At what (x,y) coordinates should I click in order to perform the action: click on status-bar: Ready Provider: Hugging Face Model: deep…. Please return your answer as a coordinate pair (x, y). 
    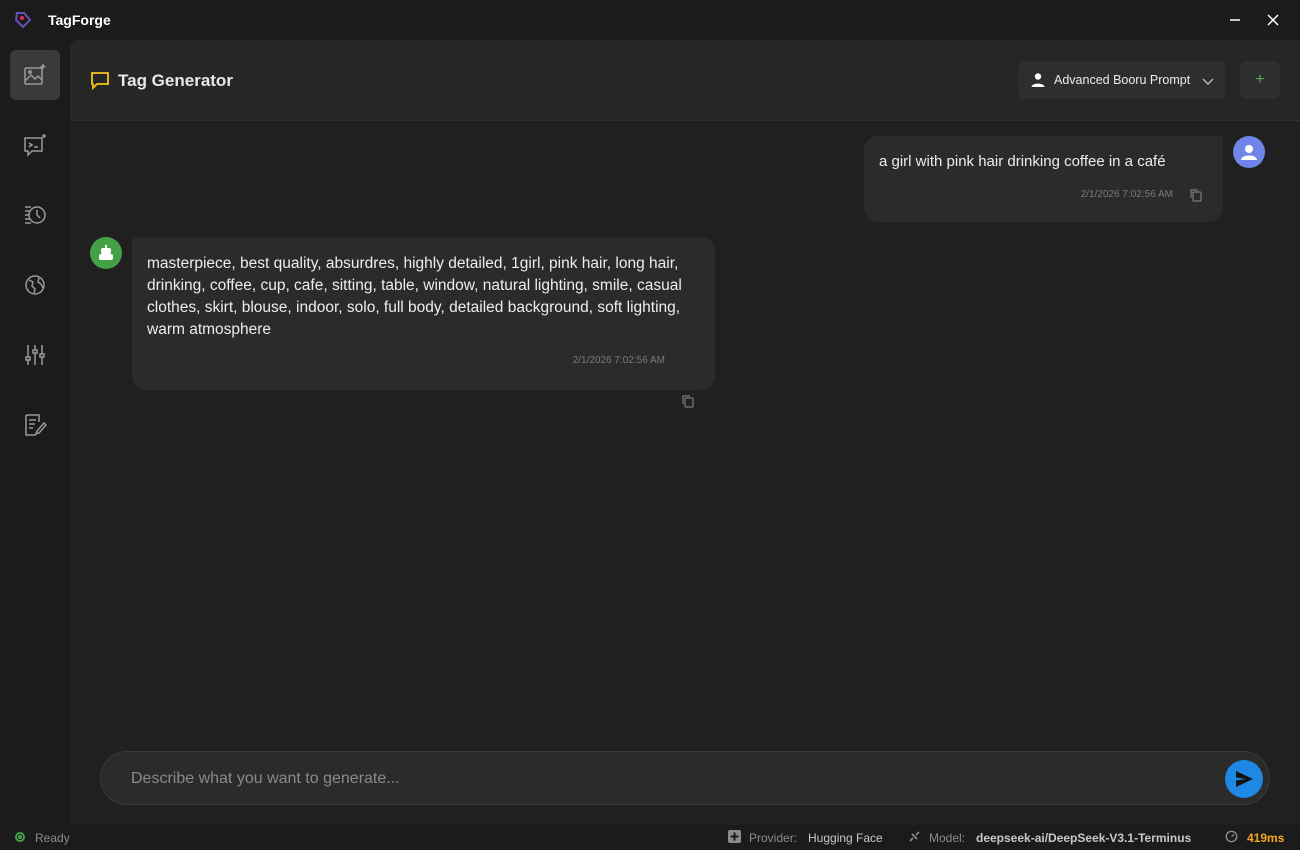
    Looking at the image, I should click on (650, 837).